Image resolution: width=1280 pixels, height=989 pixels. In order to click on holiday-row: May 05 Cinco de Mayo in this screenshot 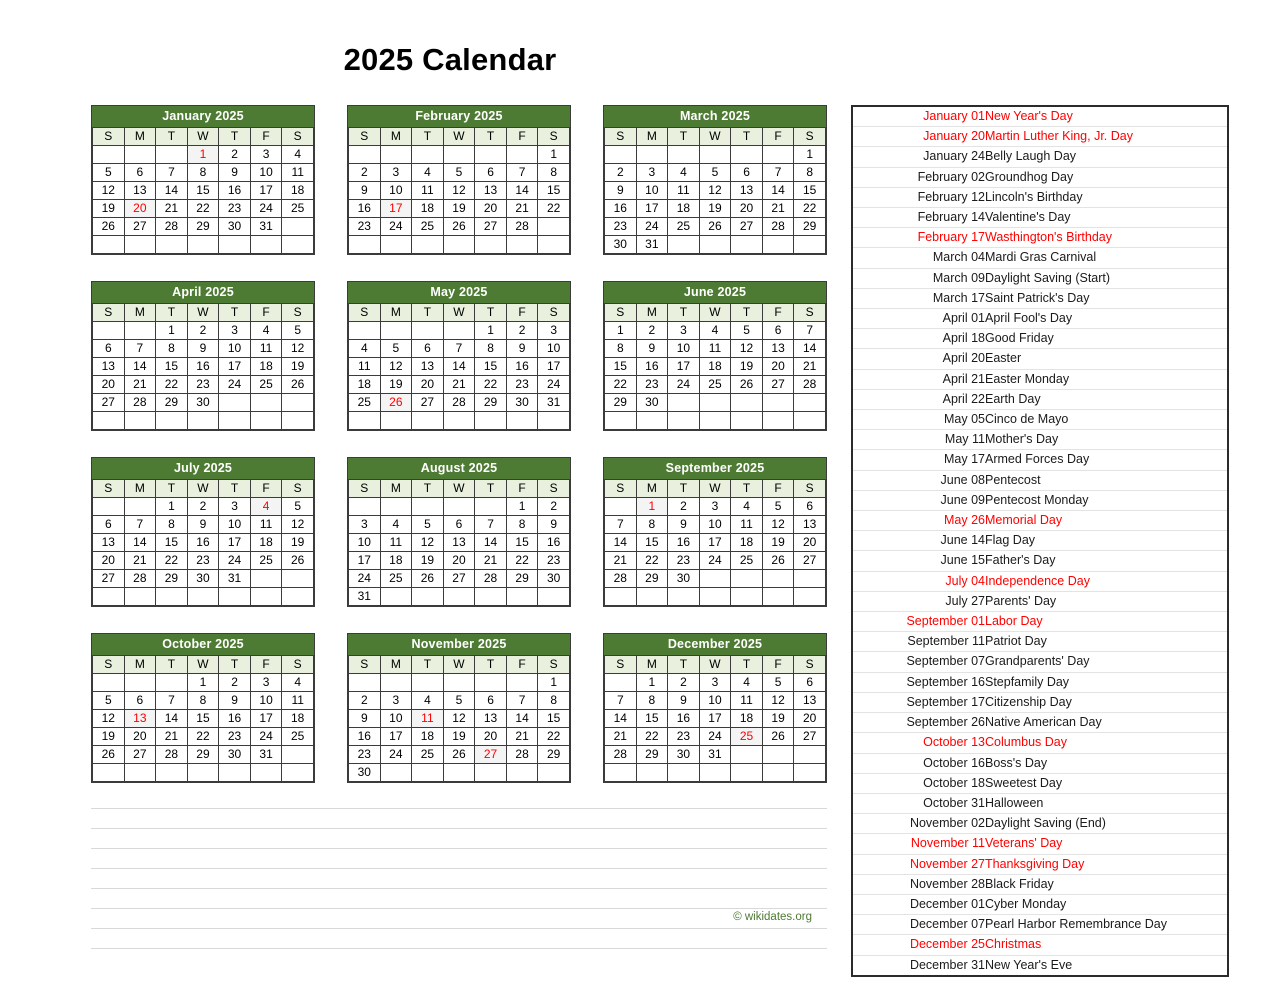, I will do `click(1040, 420)`.